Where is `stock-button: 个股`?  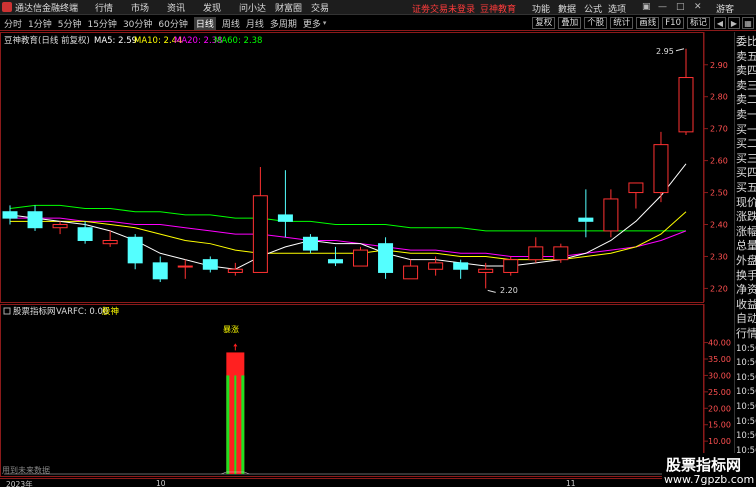
stock-button: 个股 is located at coordinates (596, 23).